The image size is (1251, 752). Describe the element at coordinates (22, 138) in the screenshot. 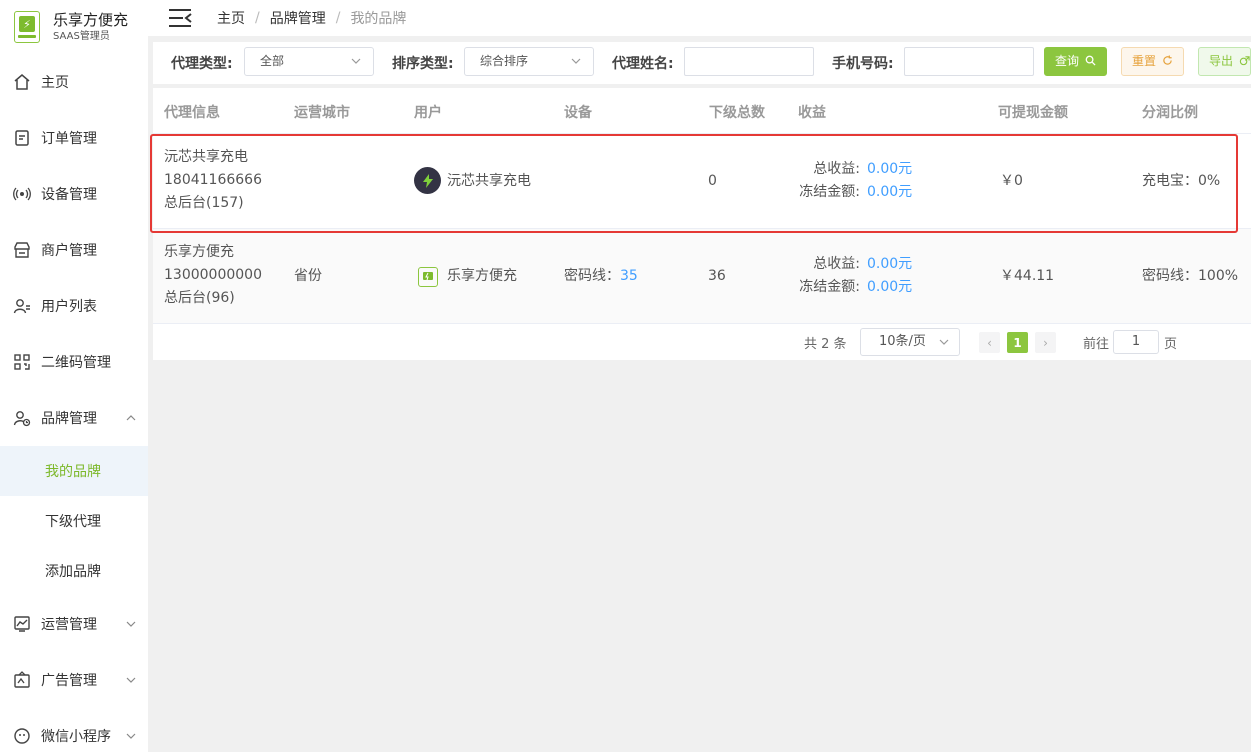

I see `order-icon` at that location.